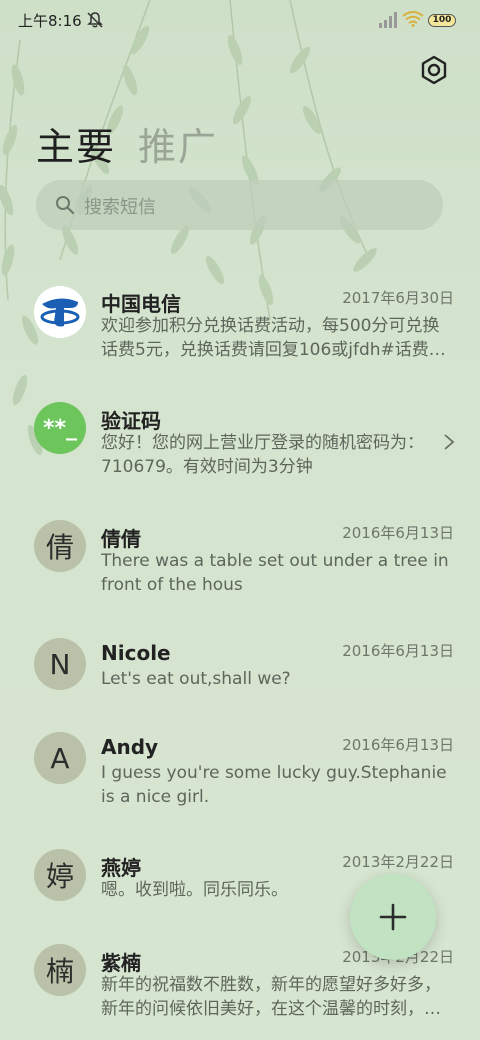  I want to click on message-date: 2013年2月22日, so click(398, 862).